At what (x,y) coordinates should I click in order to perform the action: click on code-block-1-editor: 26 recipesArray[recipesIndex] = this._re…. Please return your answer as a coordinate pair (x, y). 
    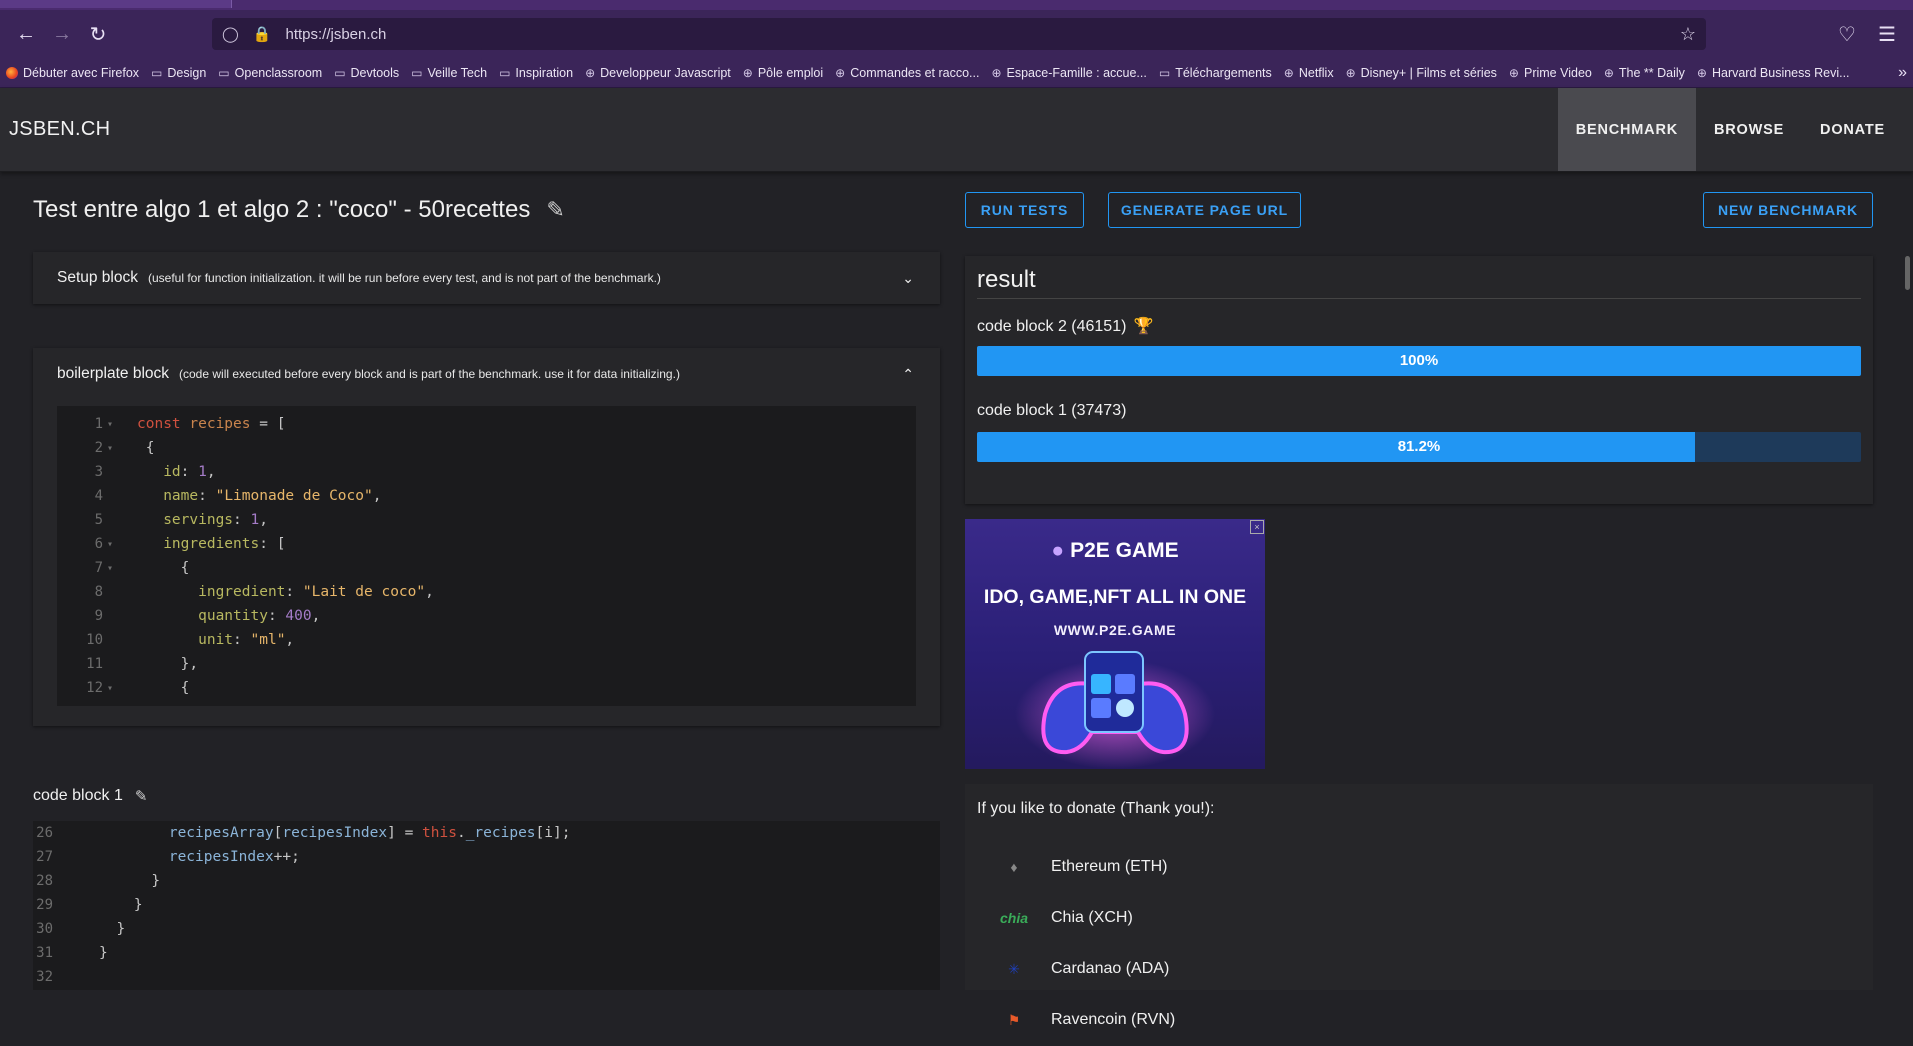
    Looking at the image, I should click on (486, 905).